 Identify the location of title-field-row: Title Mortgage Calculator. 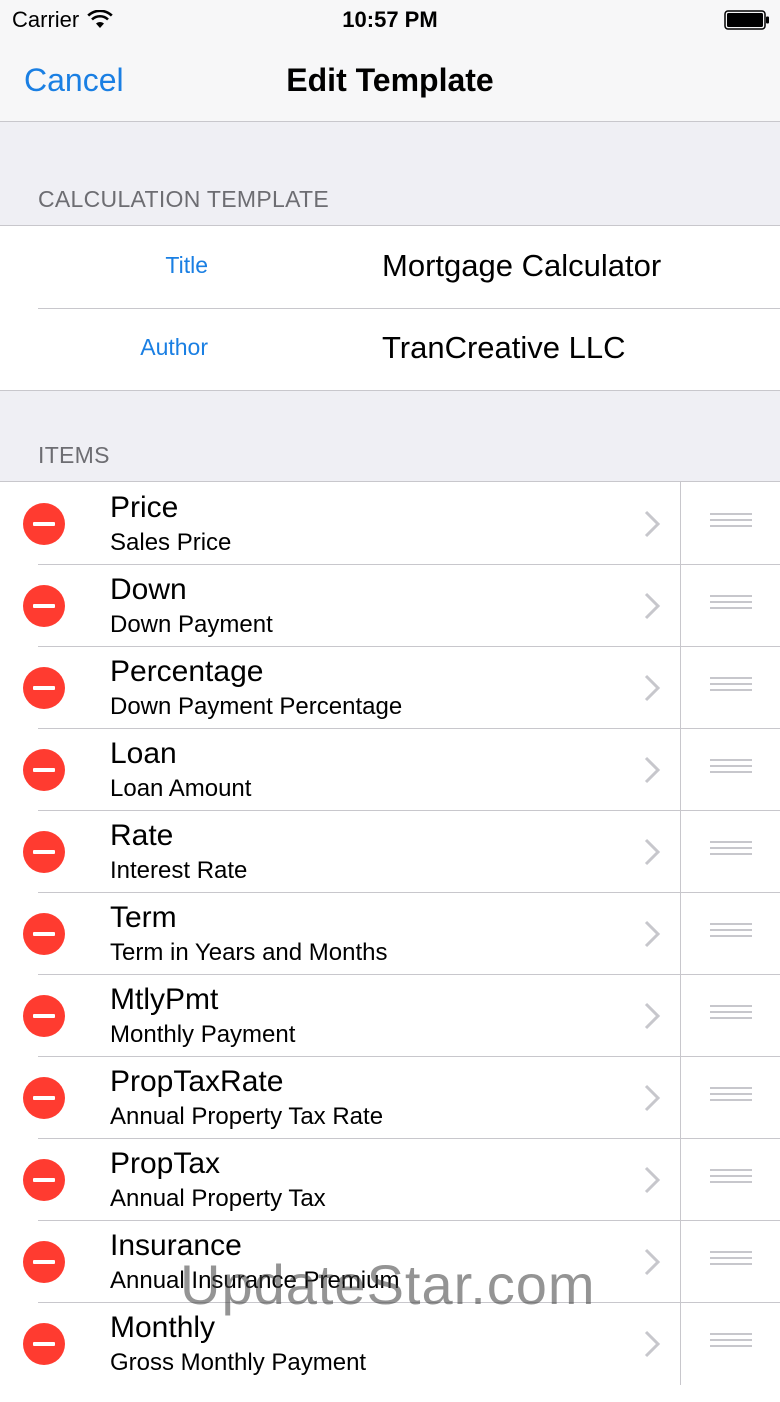
(390, 267).